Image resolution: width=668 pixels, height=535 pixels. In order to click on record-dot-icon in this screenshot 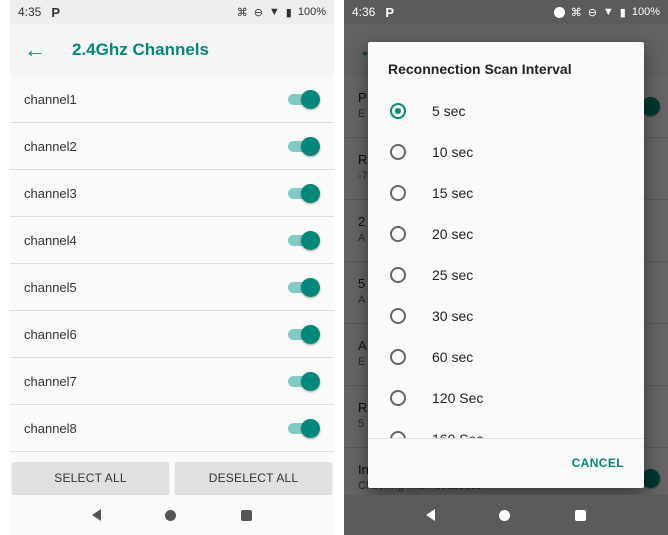, I will do `click(559, 12)`.